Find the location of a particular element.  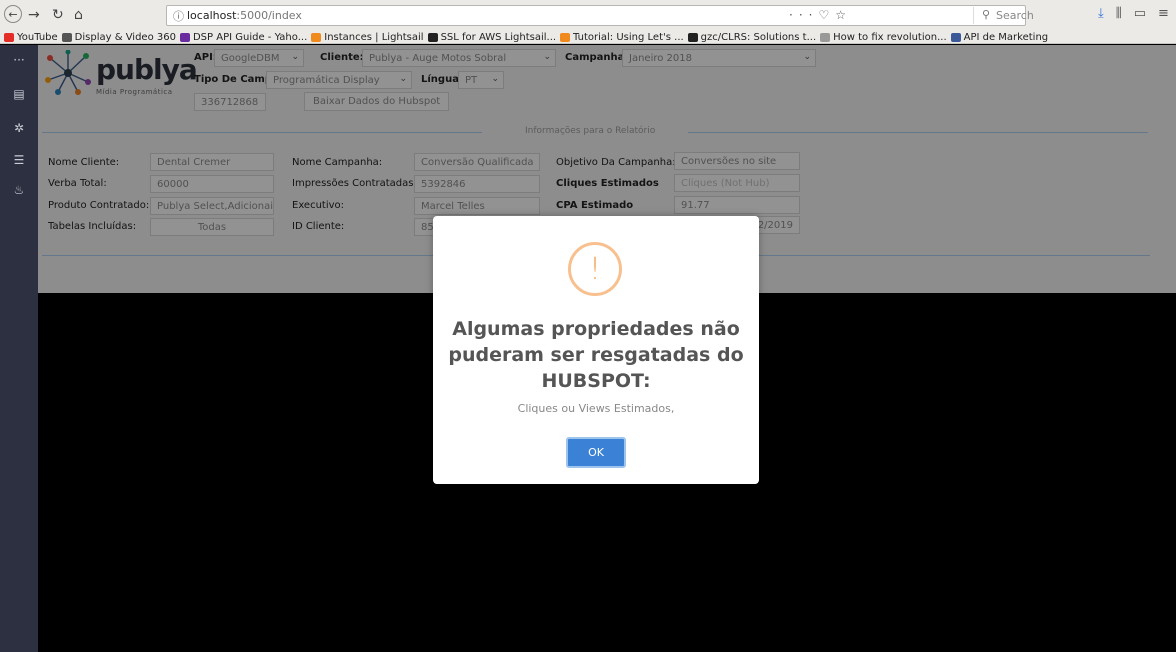

pocket-icon: ♡ is located at coordinates (826, 15).